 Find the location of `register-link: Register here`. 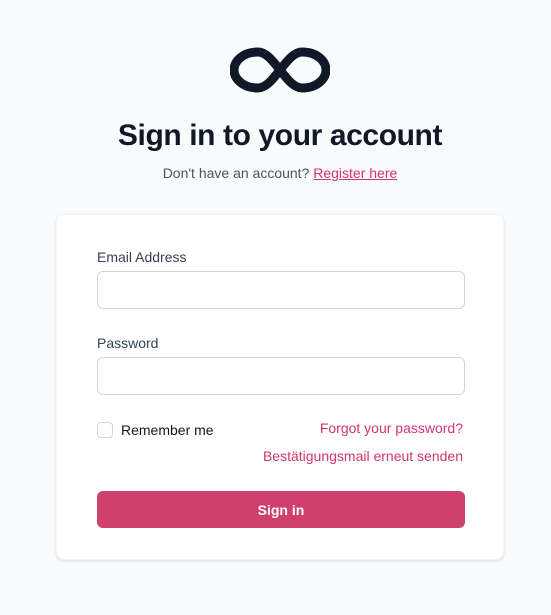

register-link: Register here is located at coordinates (355, 173).